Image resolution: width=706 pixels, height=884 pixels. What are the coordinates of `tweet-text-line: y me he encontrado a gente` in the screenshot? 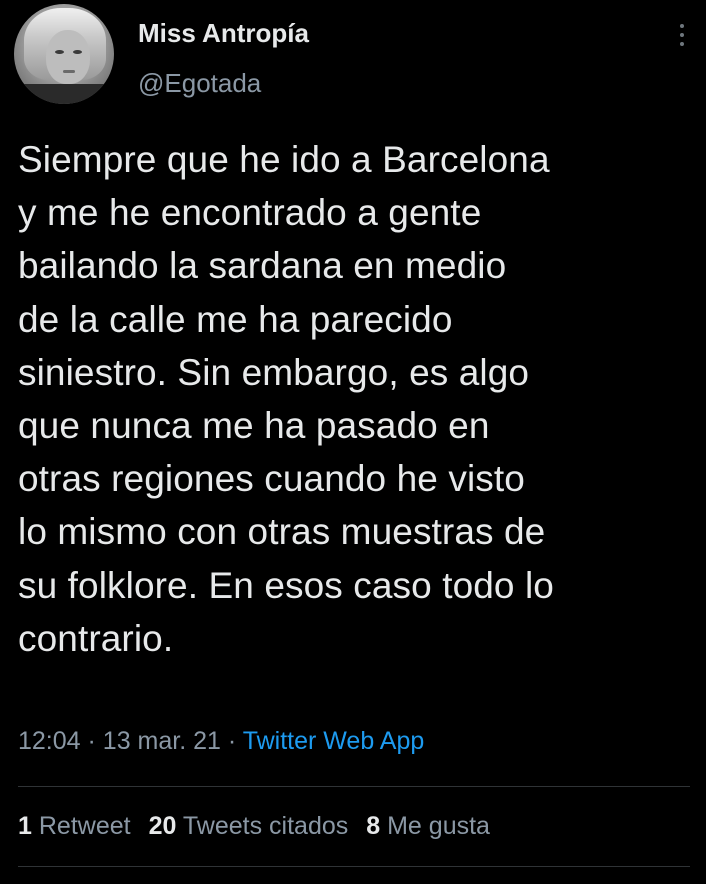 It's located at (250, 213).